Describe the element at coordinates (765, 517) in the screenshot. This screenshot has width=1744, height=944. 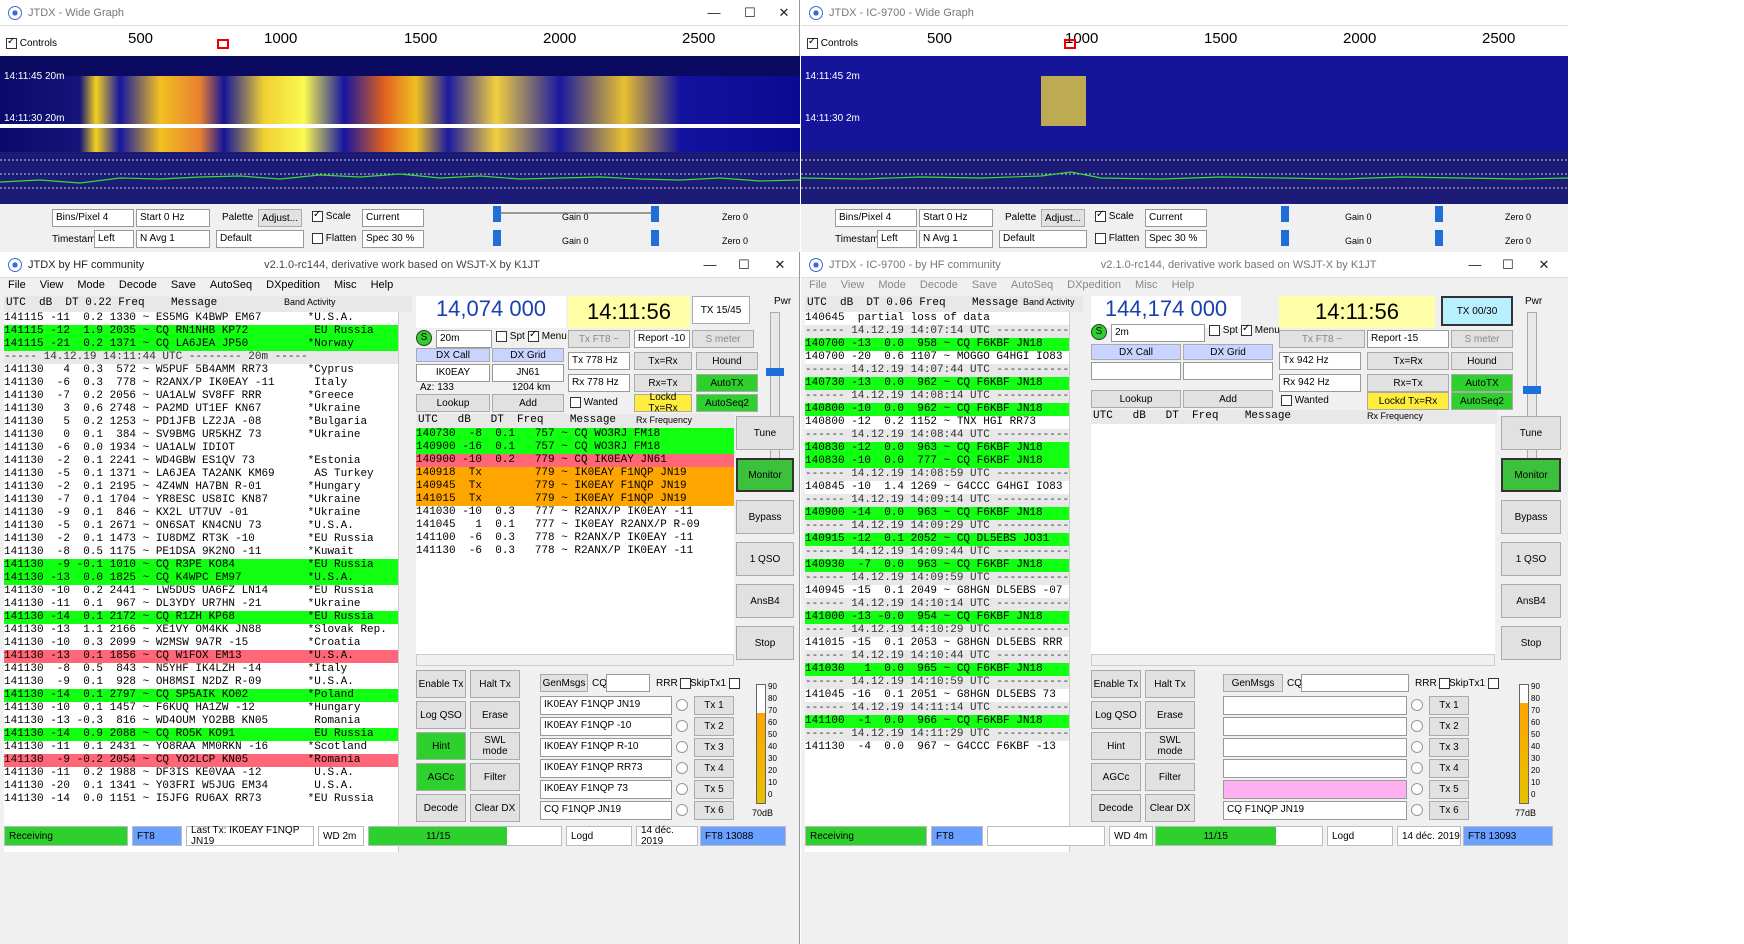
I see `bypass-button: Bypass` at that location.